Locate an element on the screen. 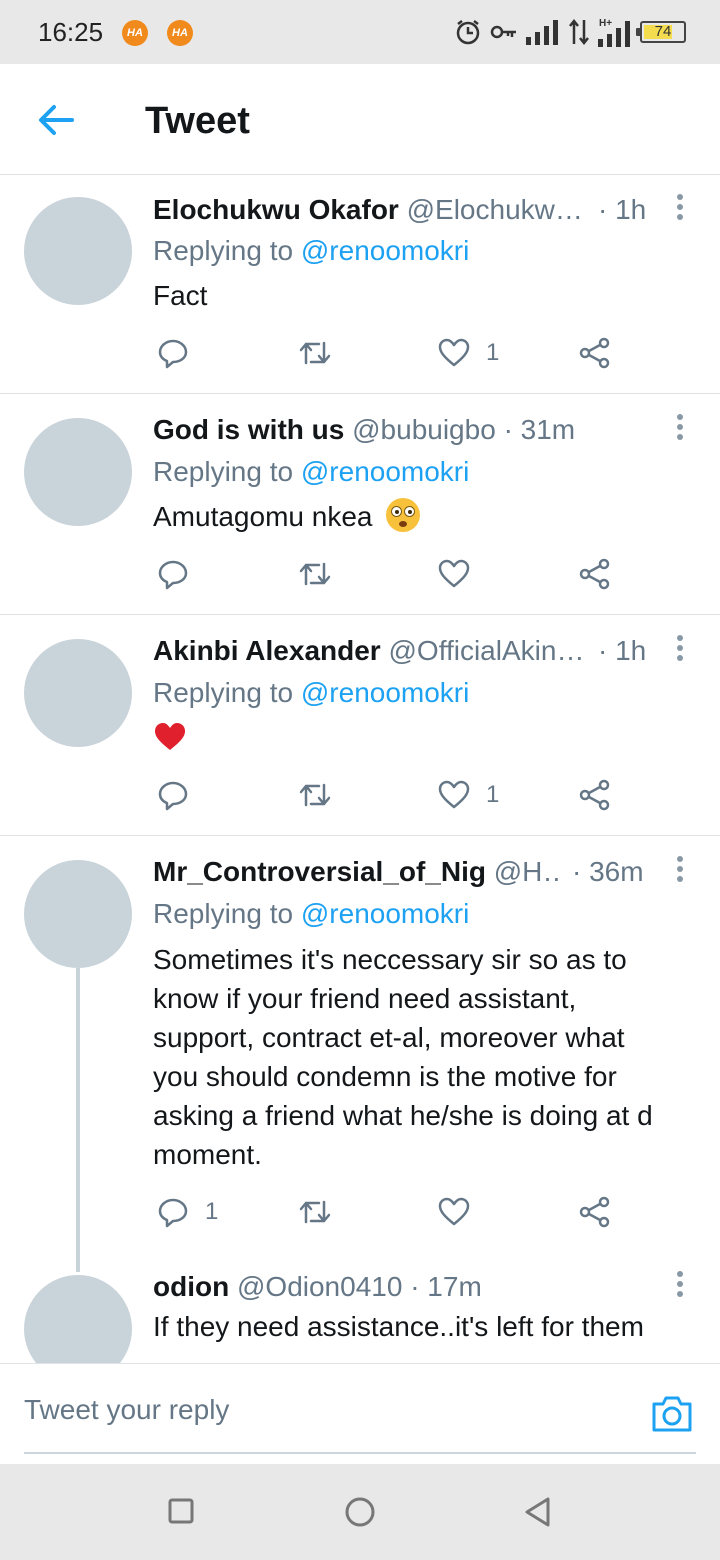  system-nav-bar is located at coordinates (360, 1512).